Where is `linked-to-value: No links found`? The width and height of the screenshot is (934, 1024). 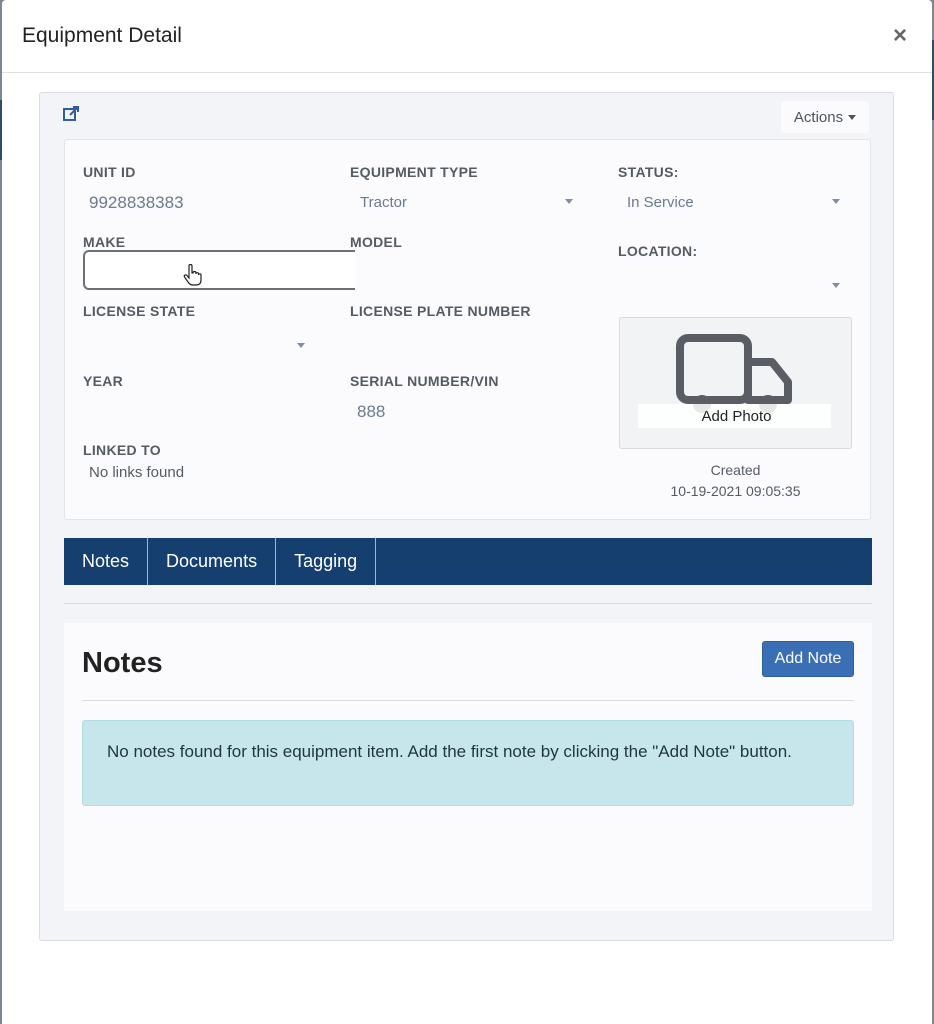
linked-to-value: No links found is located at coordinates (137, 472).